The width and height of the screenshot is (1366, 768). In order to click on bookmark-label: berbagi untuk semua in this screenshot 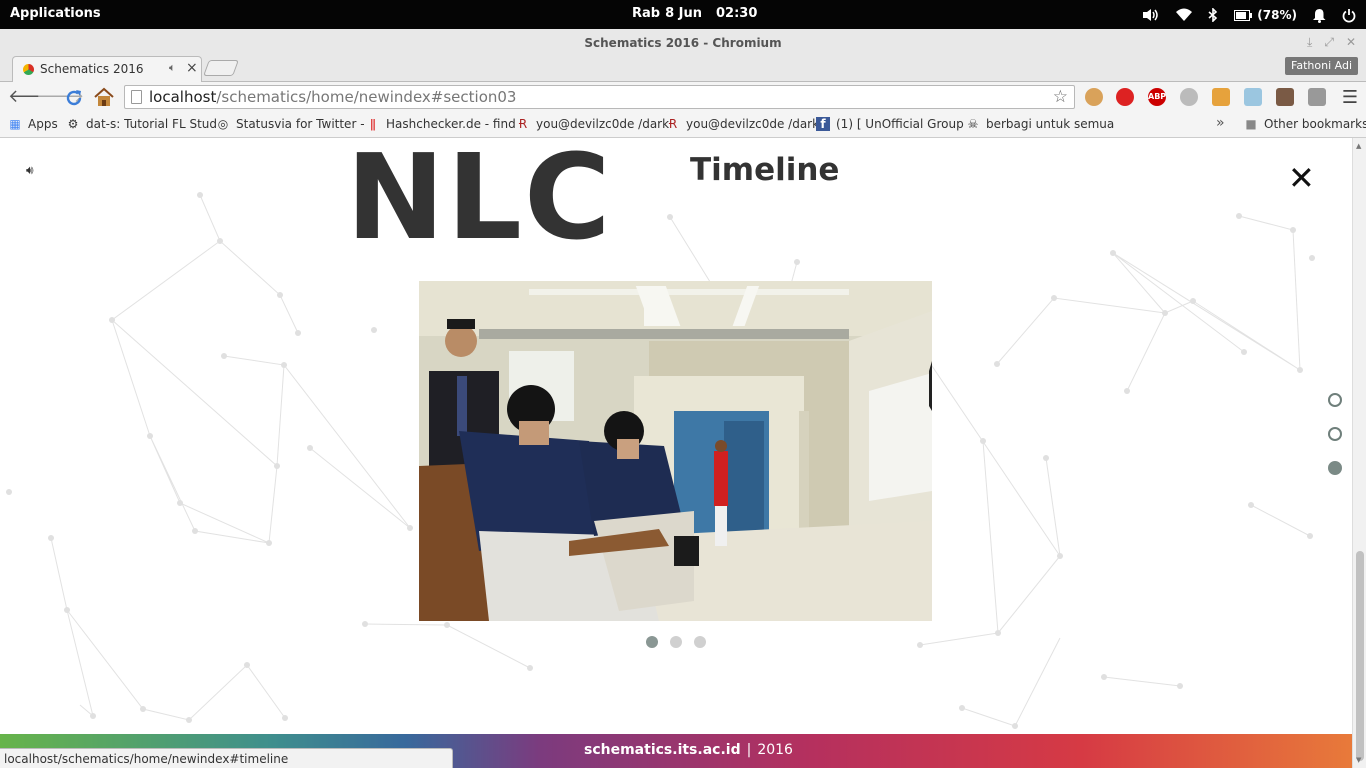, I will do `click(1050, 124)`.